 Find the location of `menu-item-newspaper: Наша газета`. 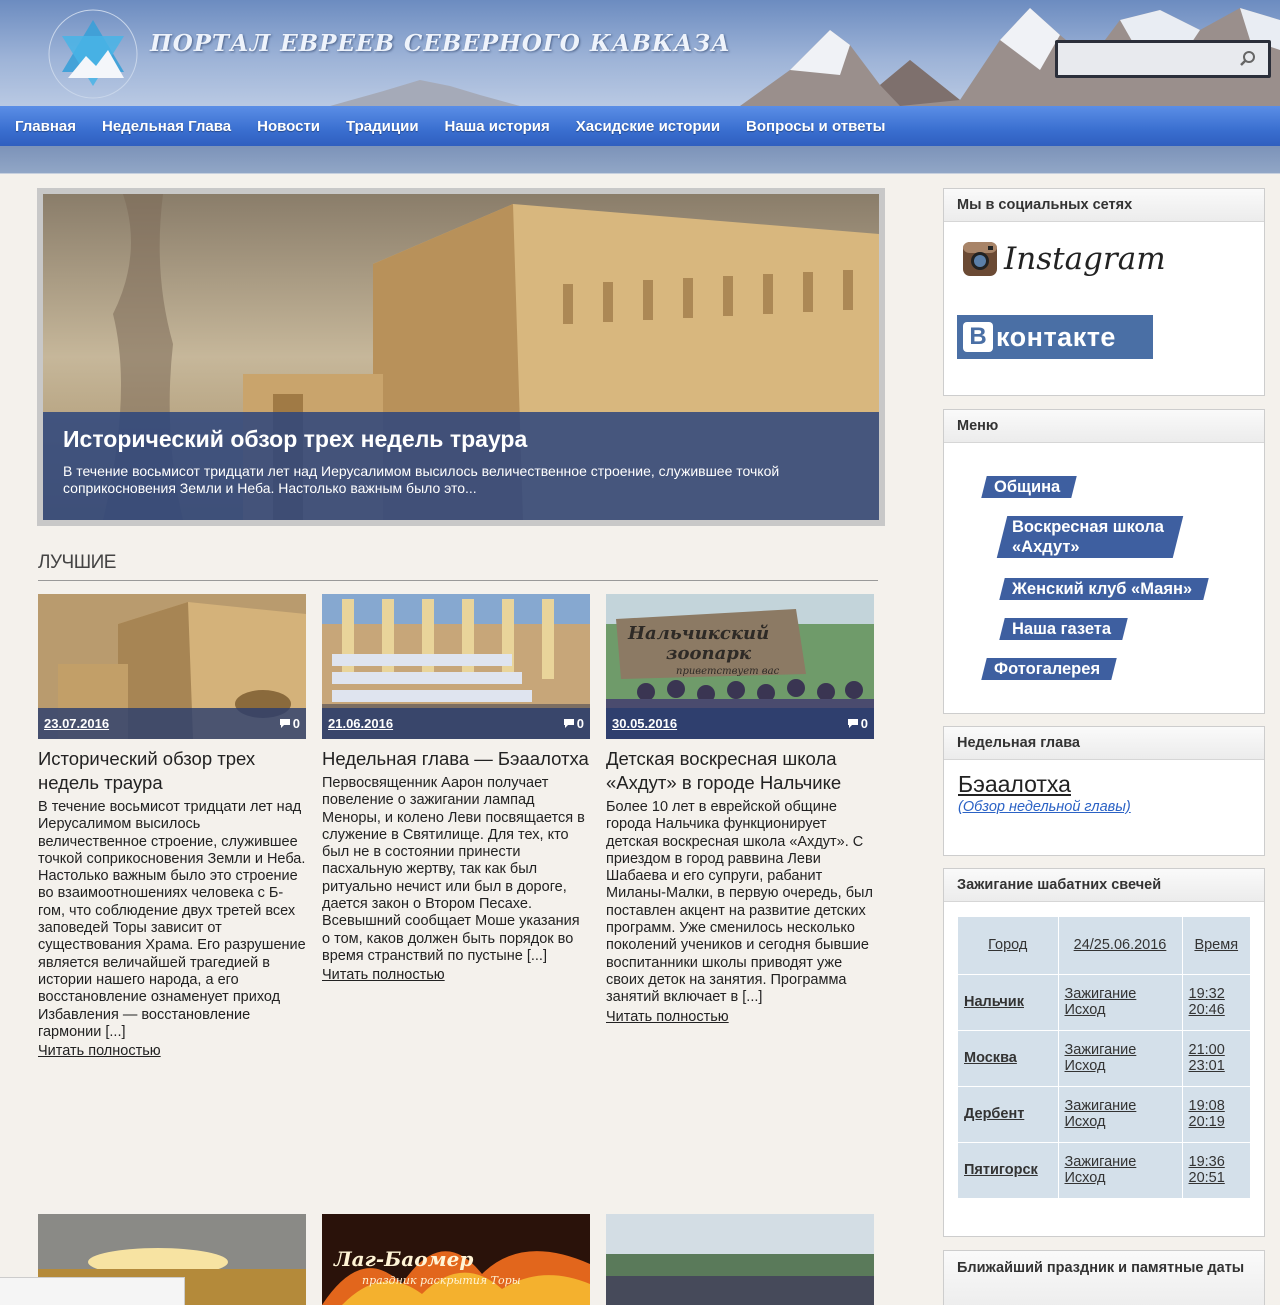

menu-item-newspaper: Наша газета is located at coordinates (1063, 629).